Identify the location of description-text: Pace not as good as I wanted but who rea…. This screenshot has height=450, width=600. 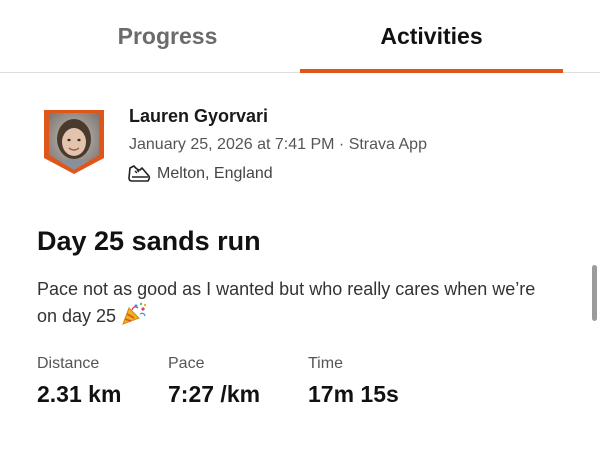
(286, 302).